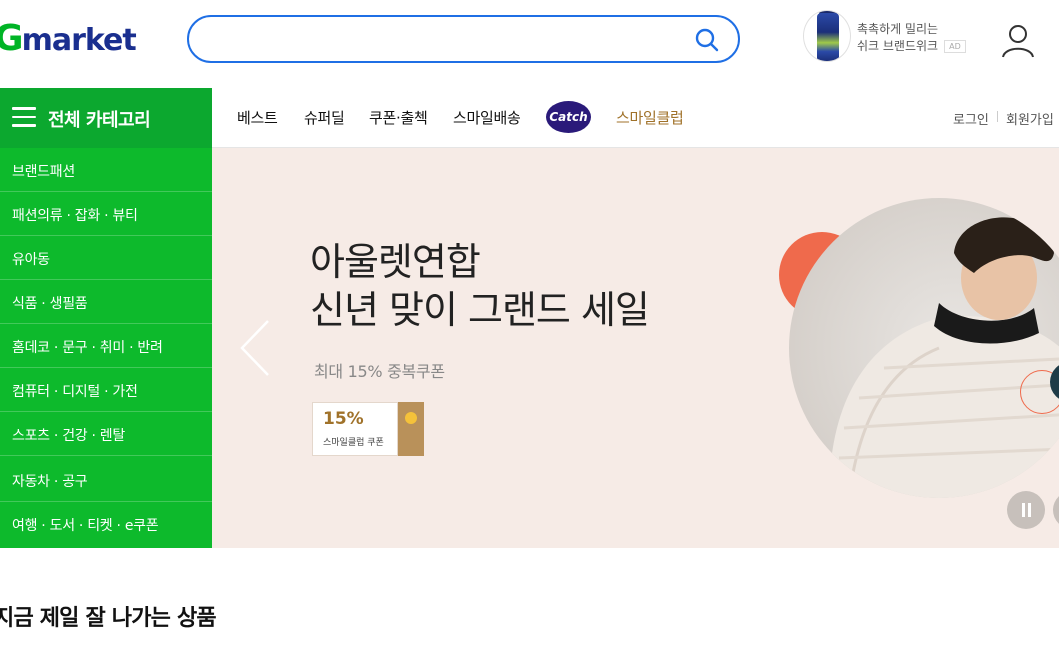 The height and width of the screenshot is (651, 1059). I want to click on banner-title-line2: 신년 맞이 그랜드 세일, so click(480, 310).